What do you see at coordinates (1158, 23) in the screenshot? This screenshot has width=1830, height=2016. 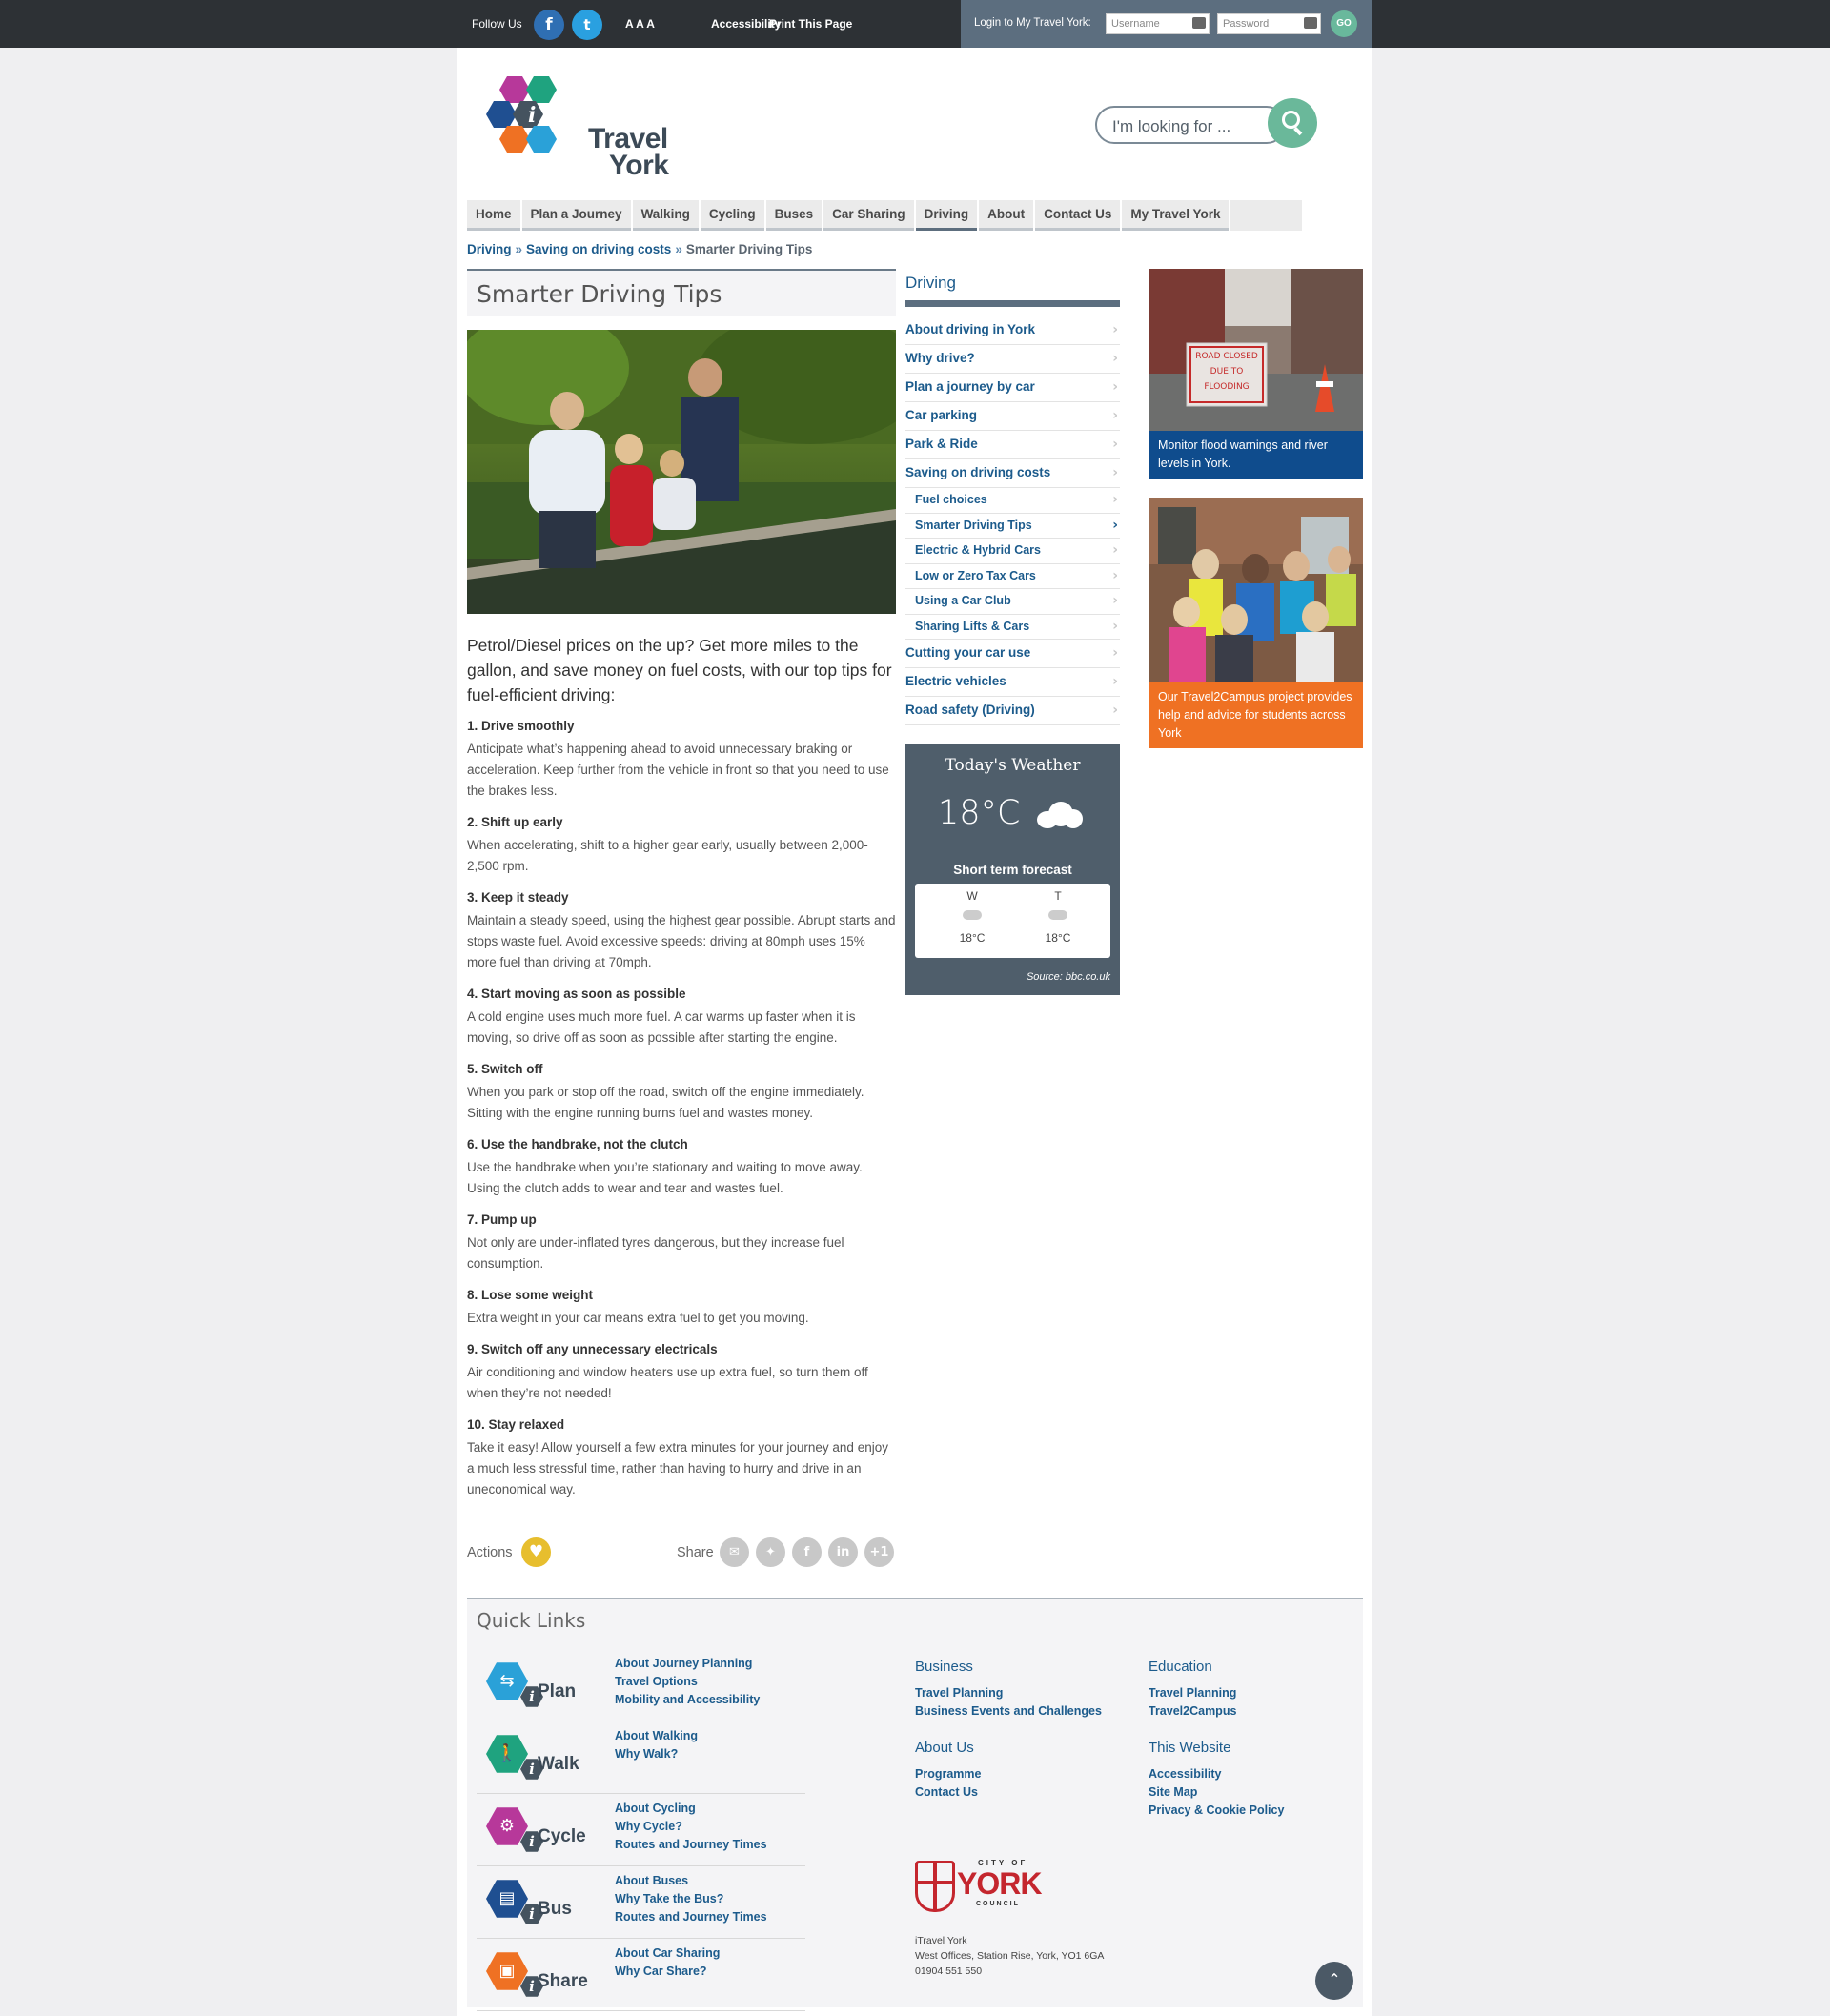 I see `username-field: Username` at bounding box center [1158, 23].